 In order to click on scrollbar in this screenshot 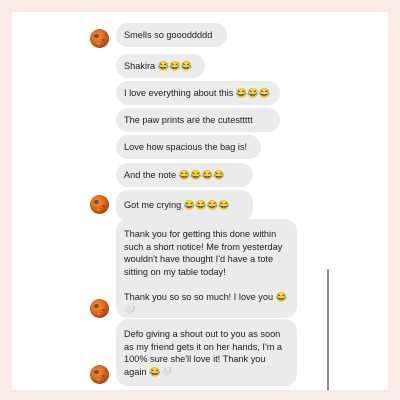, I will do `click(328, 329)`.